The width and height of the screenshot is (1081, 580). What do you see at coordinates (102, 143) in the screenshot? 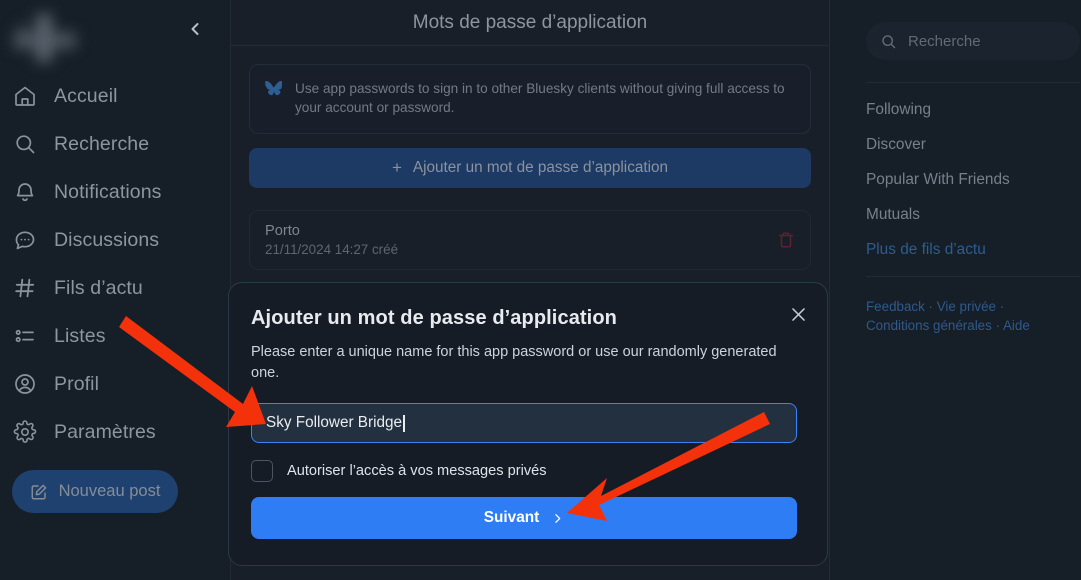
I see `sidebar-item-label: Recherche` at bounding box center [102, 143].